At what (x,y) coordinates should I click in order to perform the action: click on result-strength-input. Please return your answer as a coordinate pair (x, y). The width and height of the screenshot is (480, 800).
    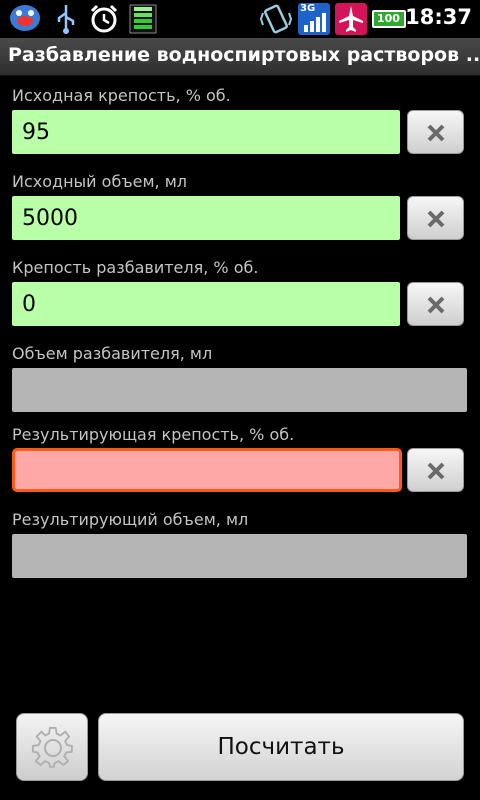
    Looking at the image, I should click on (207, 470).